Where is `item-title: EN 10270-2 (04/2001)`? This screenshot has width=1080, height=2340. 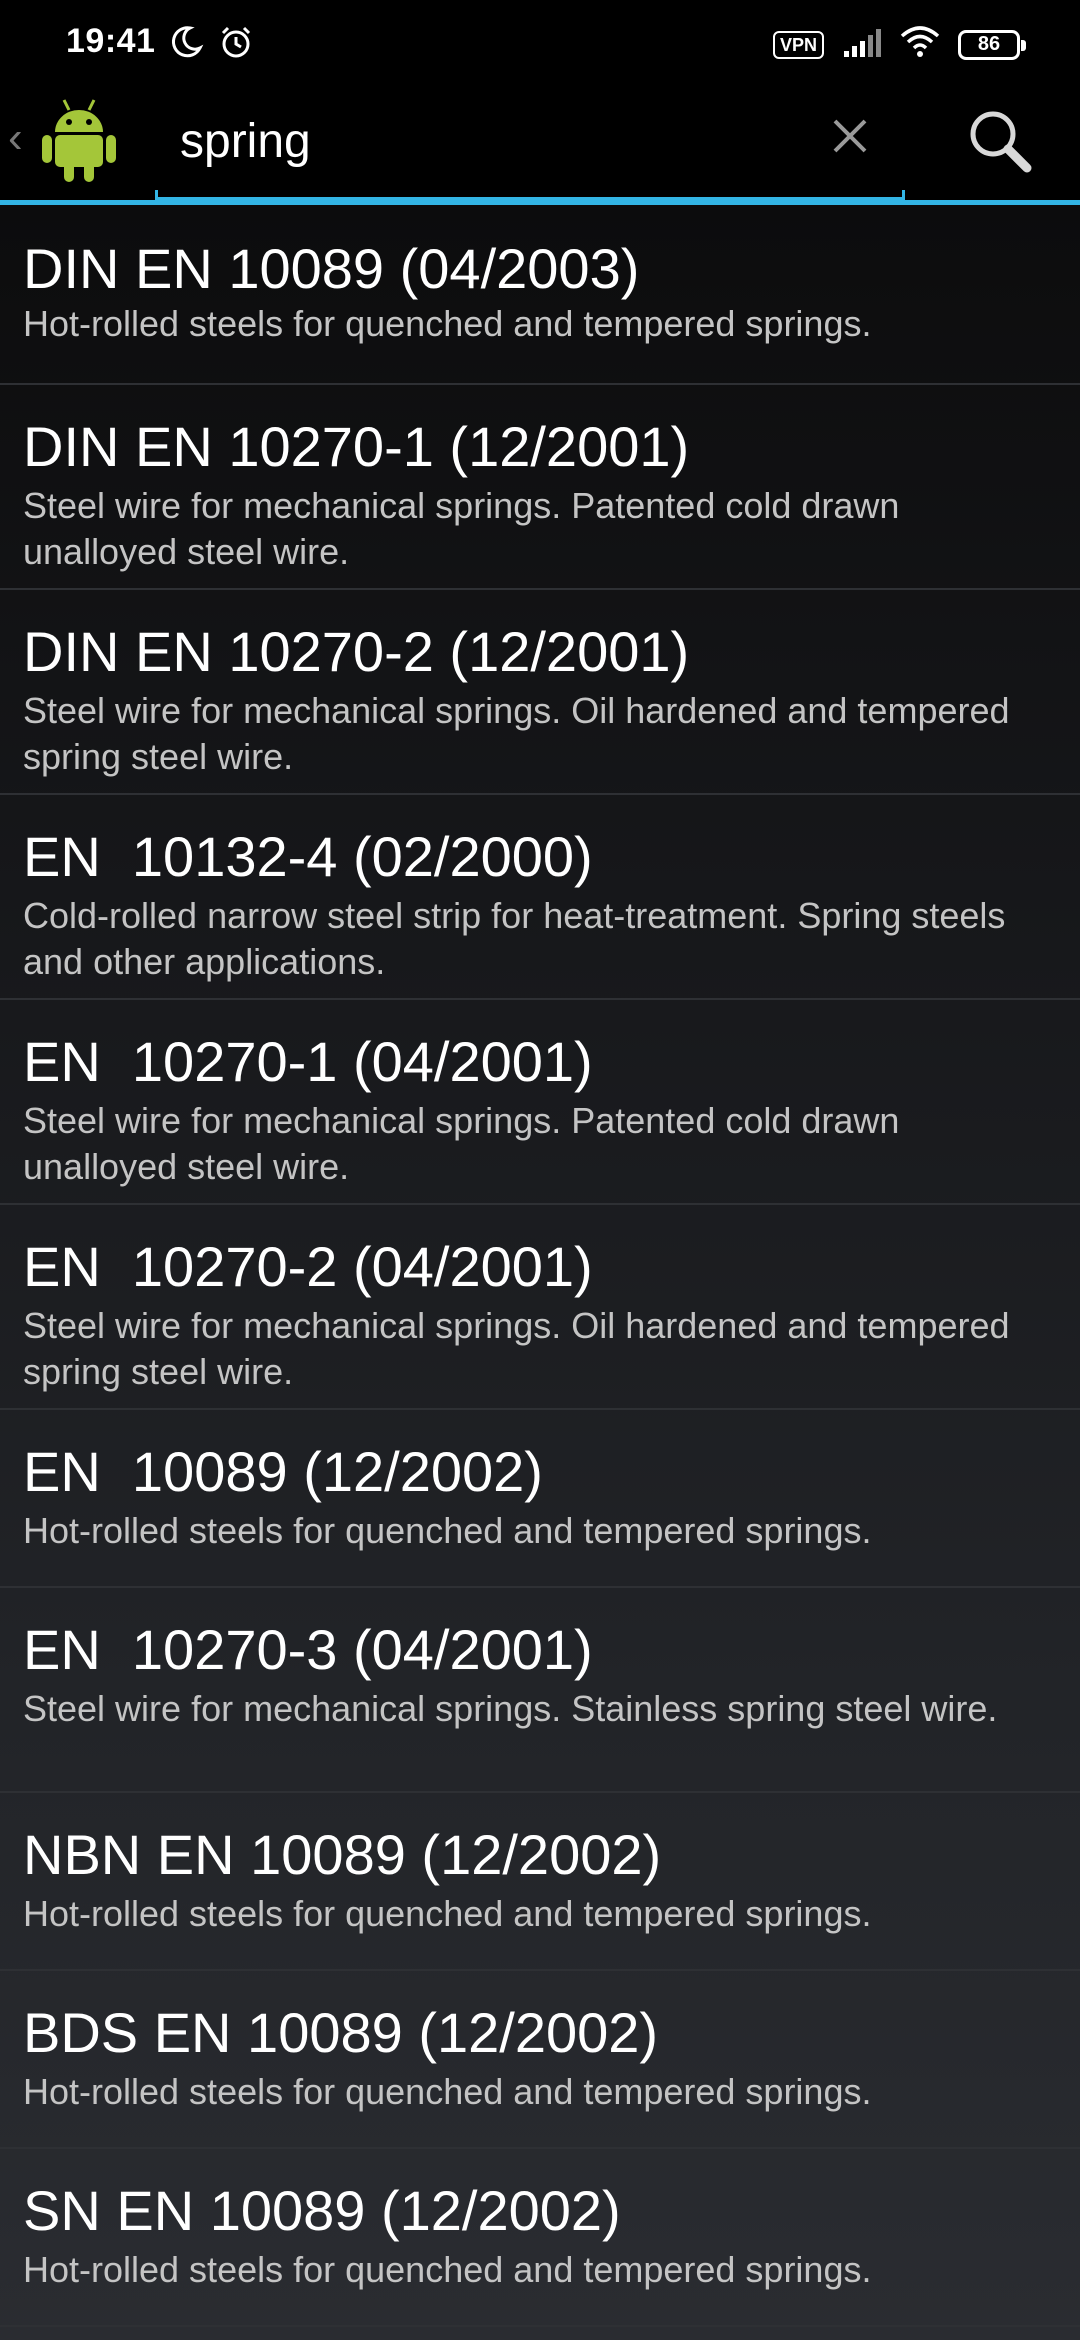 item-title: EN 10270-2 (04/2001) is located at coordinates (308, 1266).